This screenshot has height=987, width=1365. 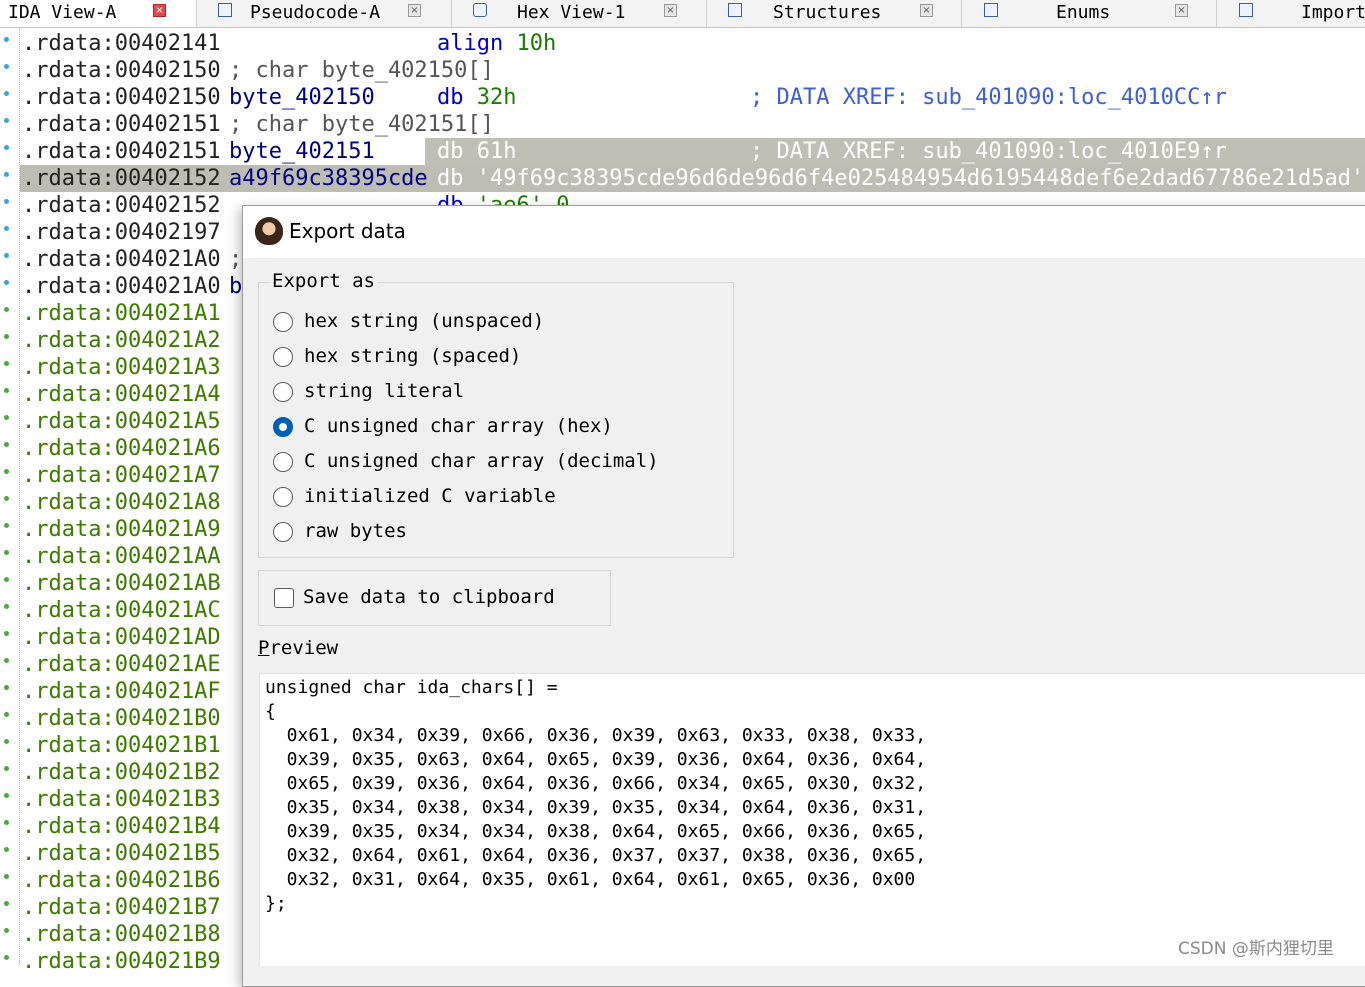 What do you see at coordinates (284, 598) in the screenshot?
I see `save-to-clipboard-checkbox` at bounding box center [284, 598].